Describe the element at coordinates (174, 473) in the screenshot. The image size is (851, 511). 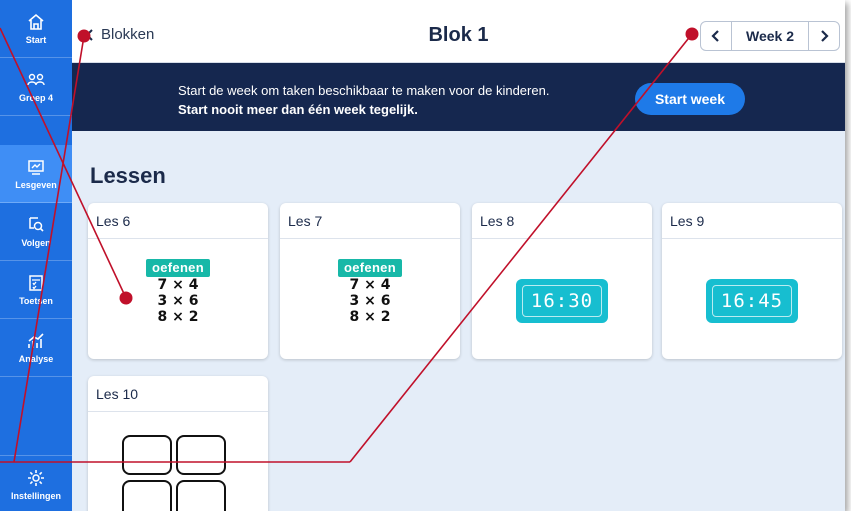
I see `empty-boxes-icon` at that location.